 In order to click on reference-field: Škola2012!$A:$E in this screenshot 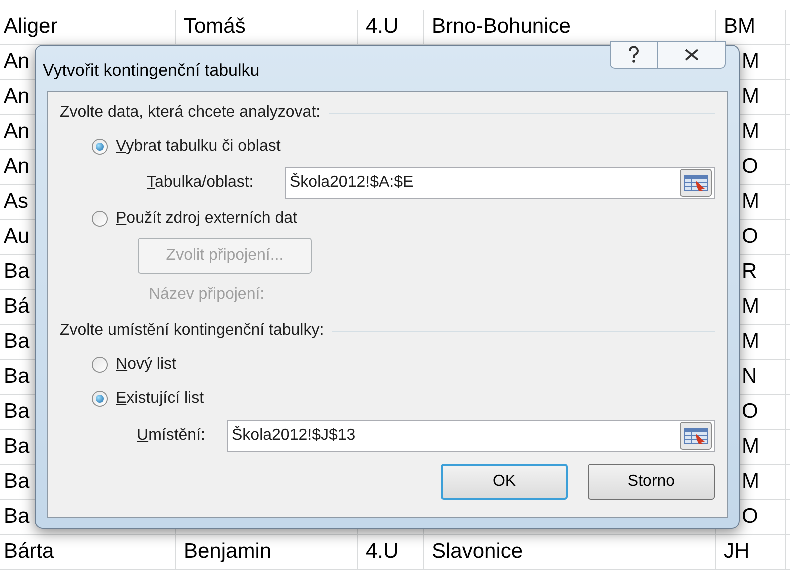, I will do `click(500, 183)`.